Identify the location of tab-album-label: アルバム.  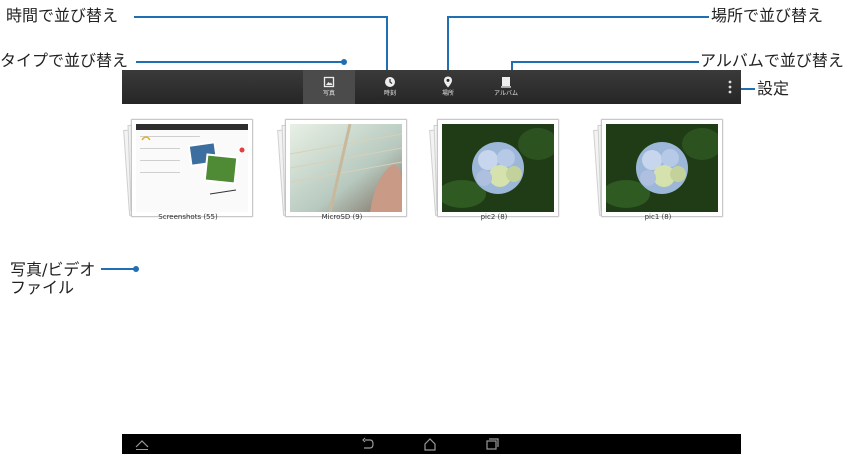
(506, 93).